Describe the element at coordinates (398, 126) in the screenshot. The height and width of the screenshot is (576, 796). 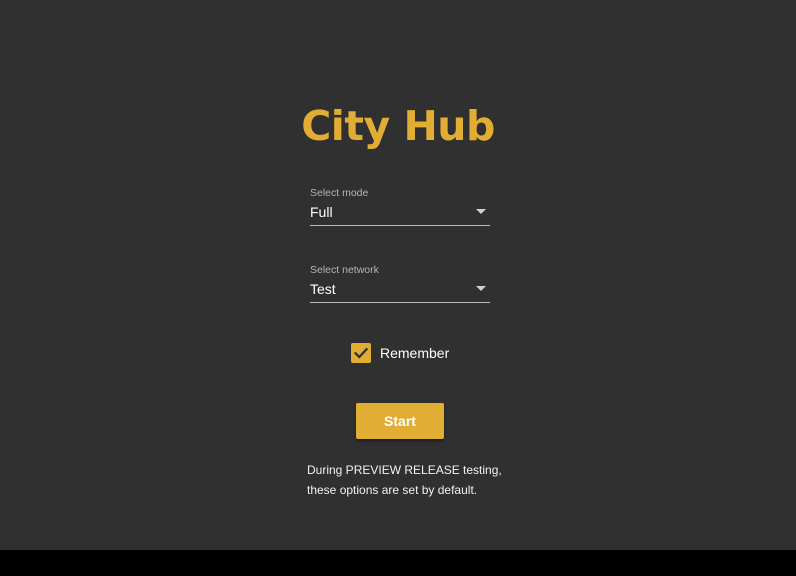
I see `app-logo-title: City Hub` at that location.